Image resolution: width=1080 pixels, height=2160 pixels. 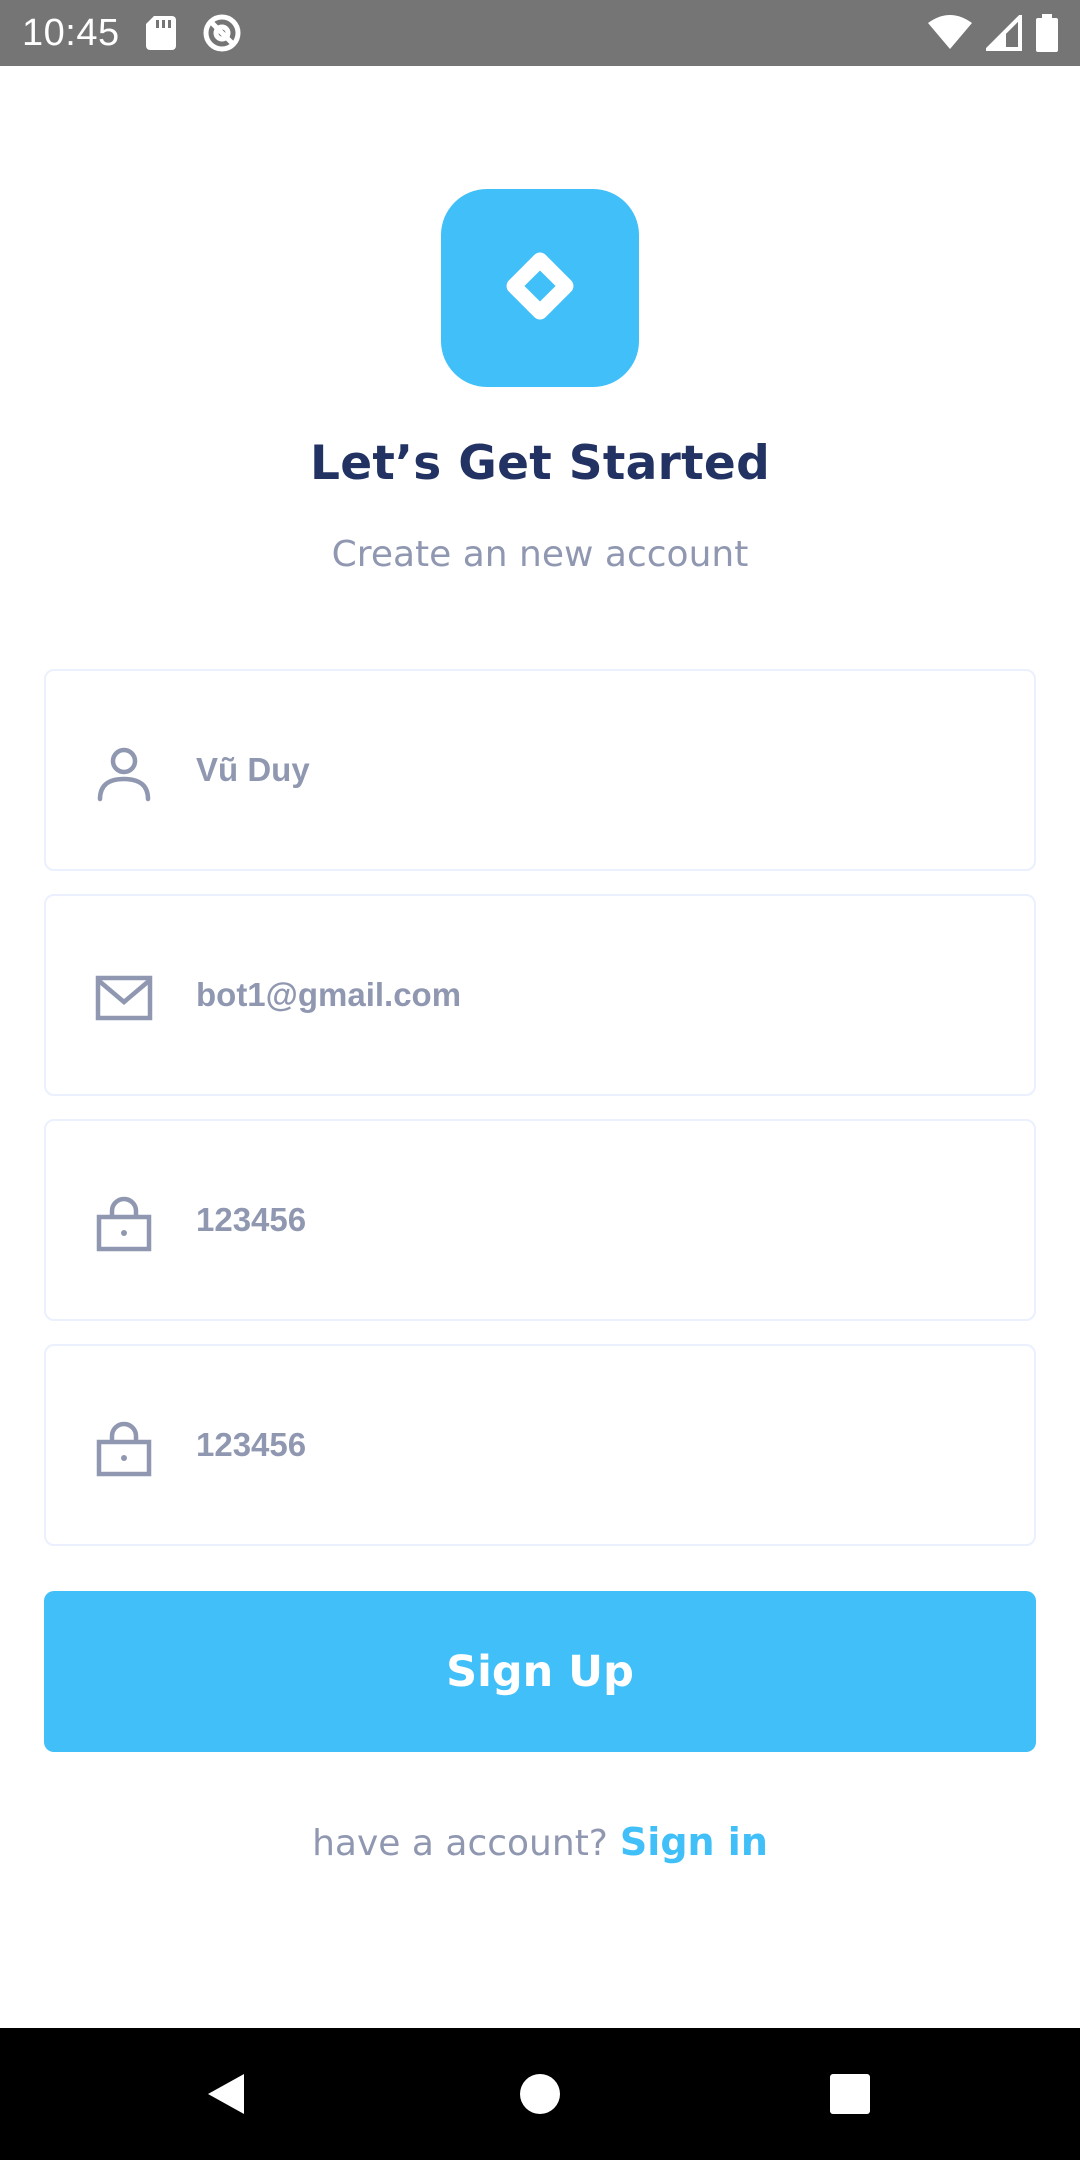 What do you see at coordinates (124, 773) in the screenshot?
I see `user-icon` at bounding box center [124, 773].